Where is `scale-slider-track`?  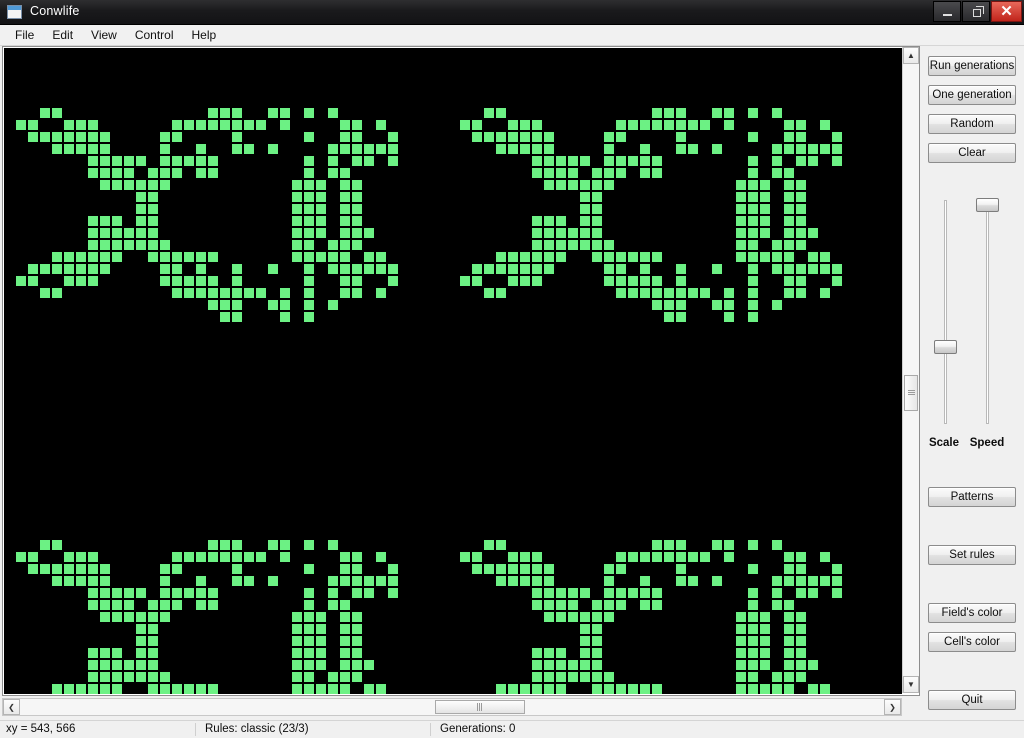 scale-slider-track is located at coordinates (945, 312).